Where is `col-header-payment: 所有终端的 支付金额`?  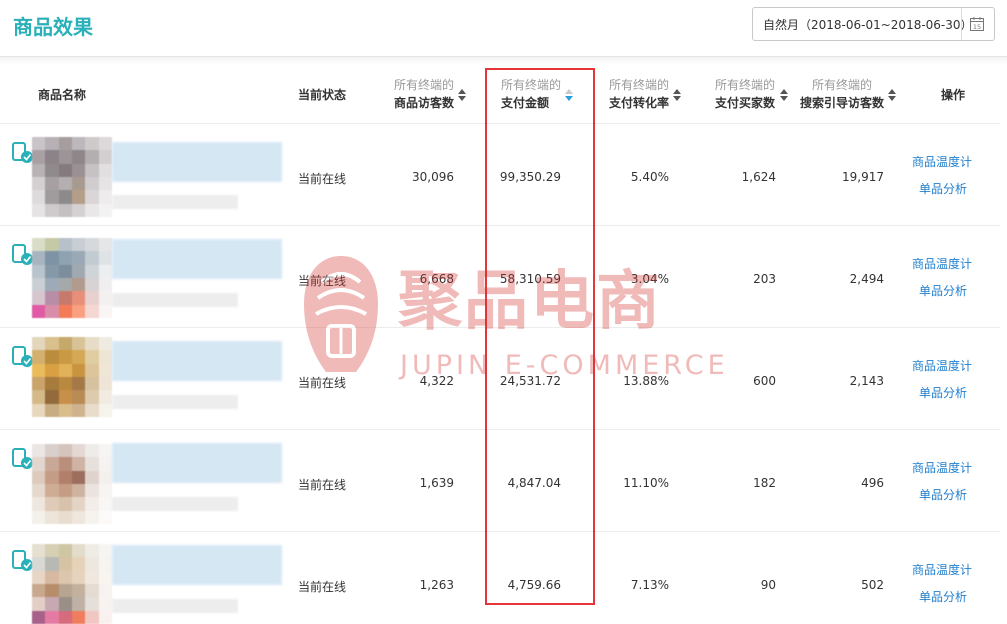
col-header-payment: 所有终端的 支付金额 is located at coordinates (531, 94).